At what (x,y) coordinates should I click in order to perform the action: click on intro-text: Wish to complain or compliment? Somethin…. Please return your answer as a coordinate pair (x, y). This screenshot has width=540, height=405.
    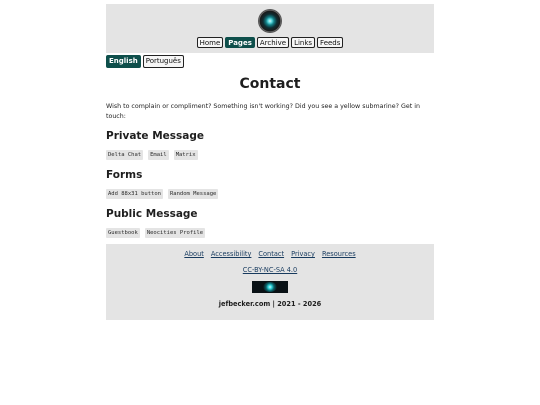
    Looking at the image, I should click on (263, 111).